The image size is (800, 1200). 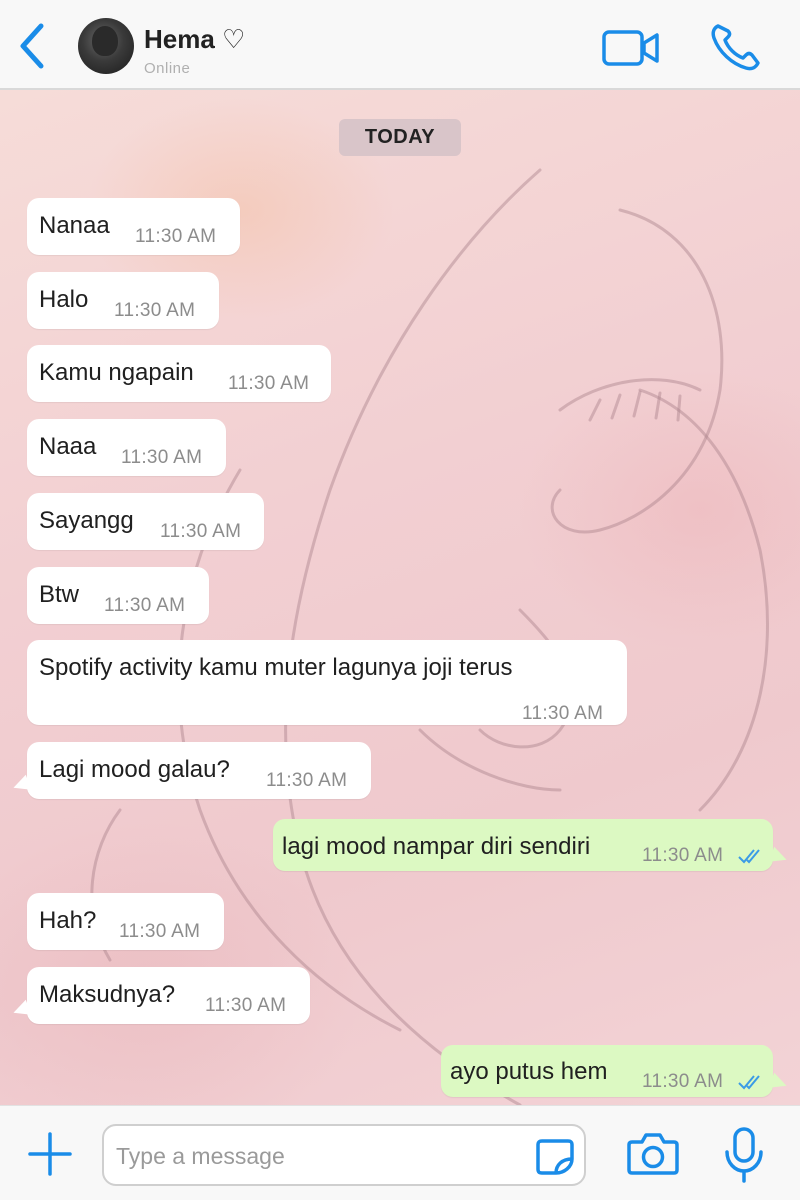 I want to click on message-bubble-incoming: Sayangg 11:30 AM, so click(x=145, y=521).